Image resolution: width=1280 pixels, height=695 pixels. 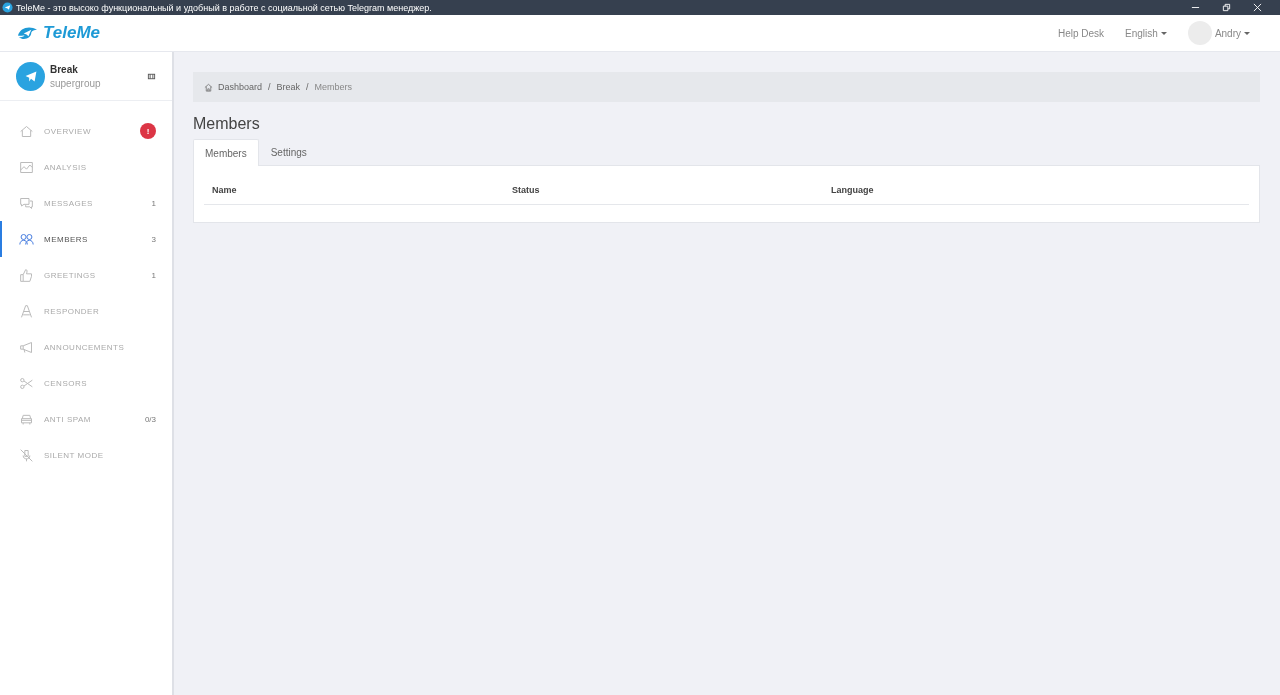 What do you see at coordinates (26, 455) in the screenshot?
I see `muted-microphone-icon` at bounding box center [26, 455].